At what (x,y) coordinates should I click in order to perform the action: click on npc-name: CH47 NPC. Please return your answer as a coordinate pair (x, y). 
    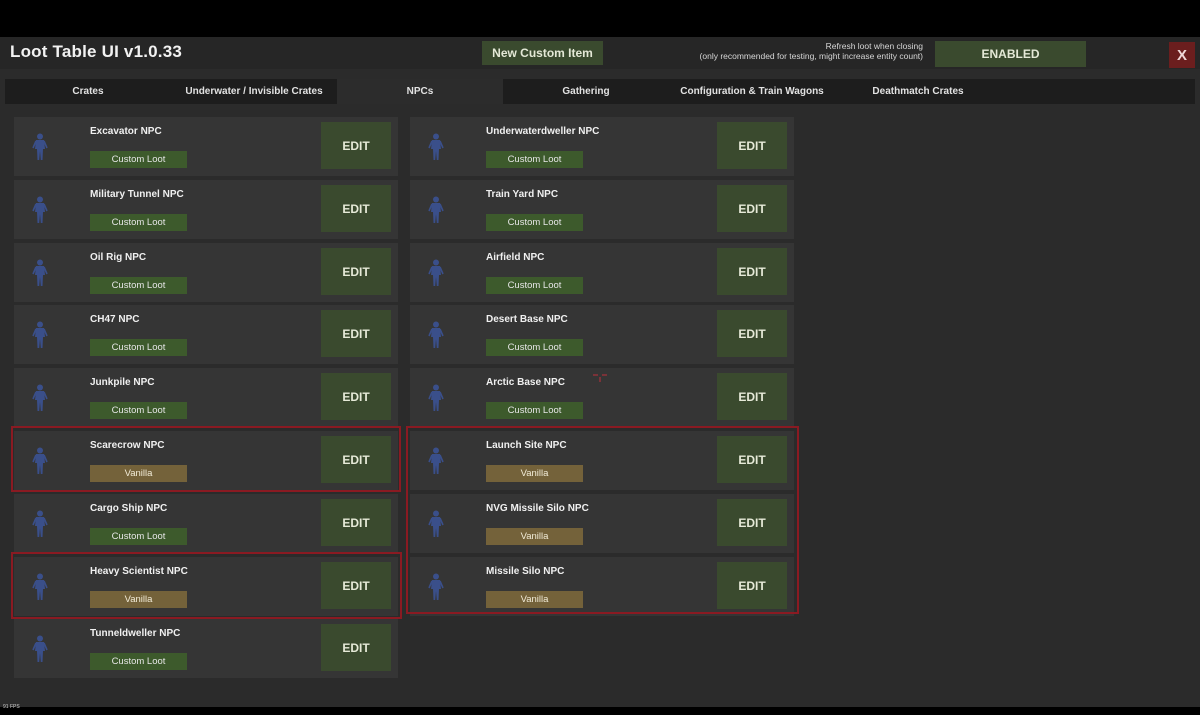
    Looking at the image, I should click on (115, 319).